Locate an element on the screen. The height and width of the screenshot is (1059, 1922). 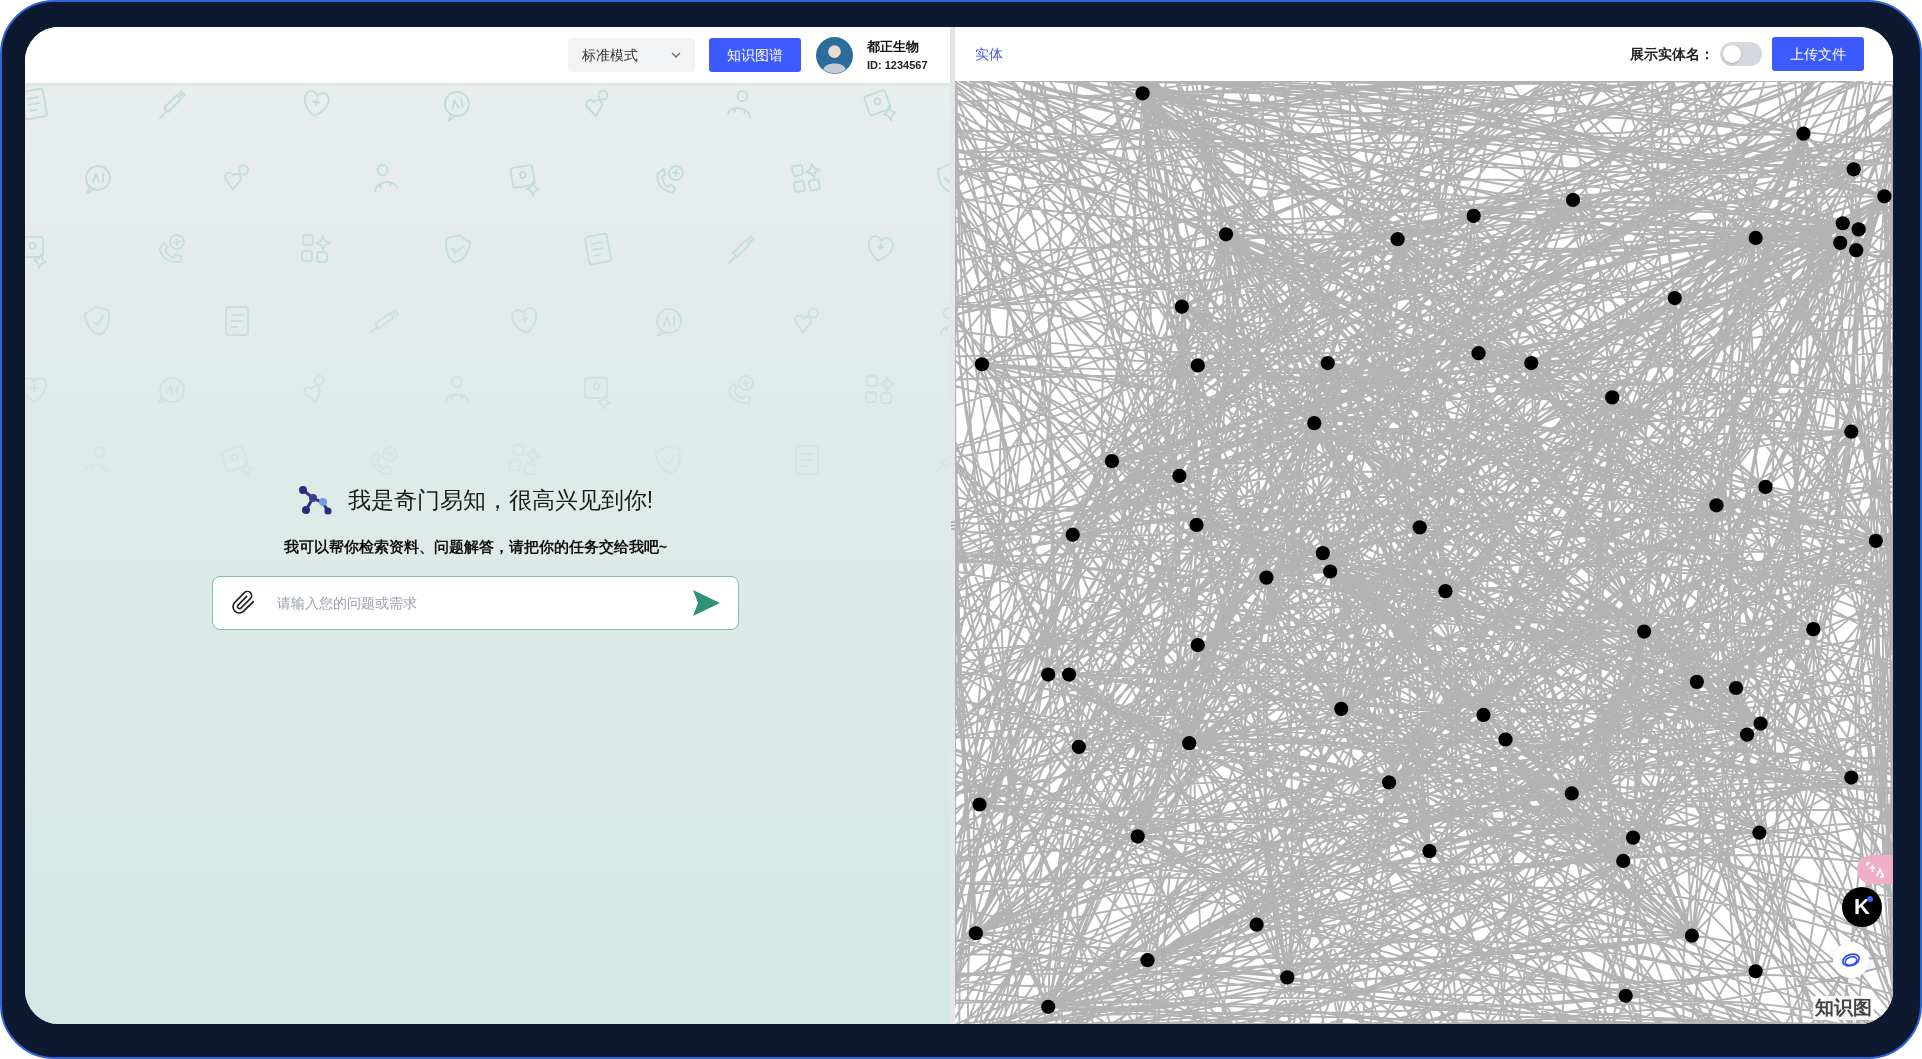
app-logo-icon is located at coordinates (314, 500).